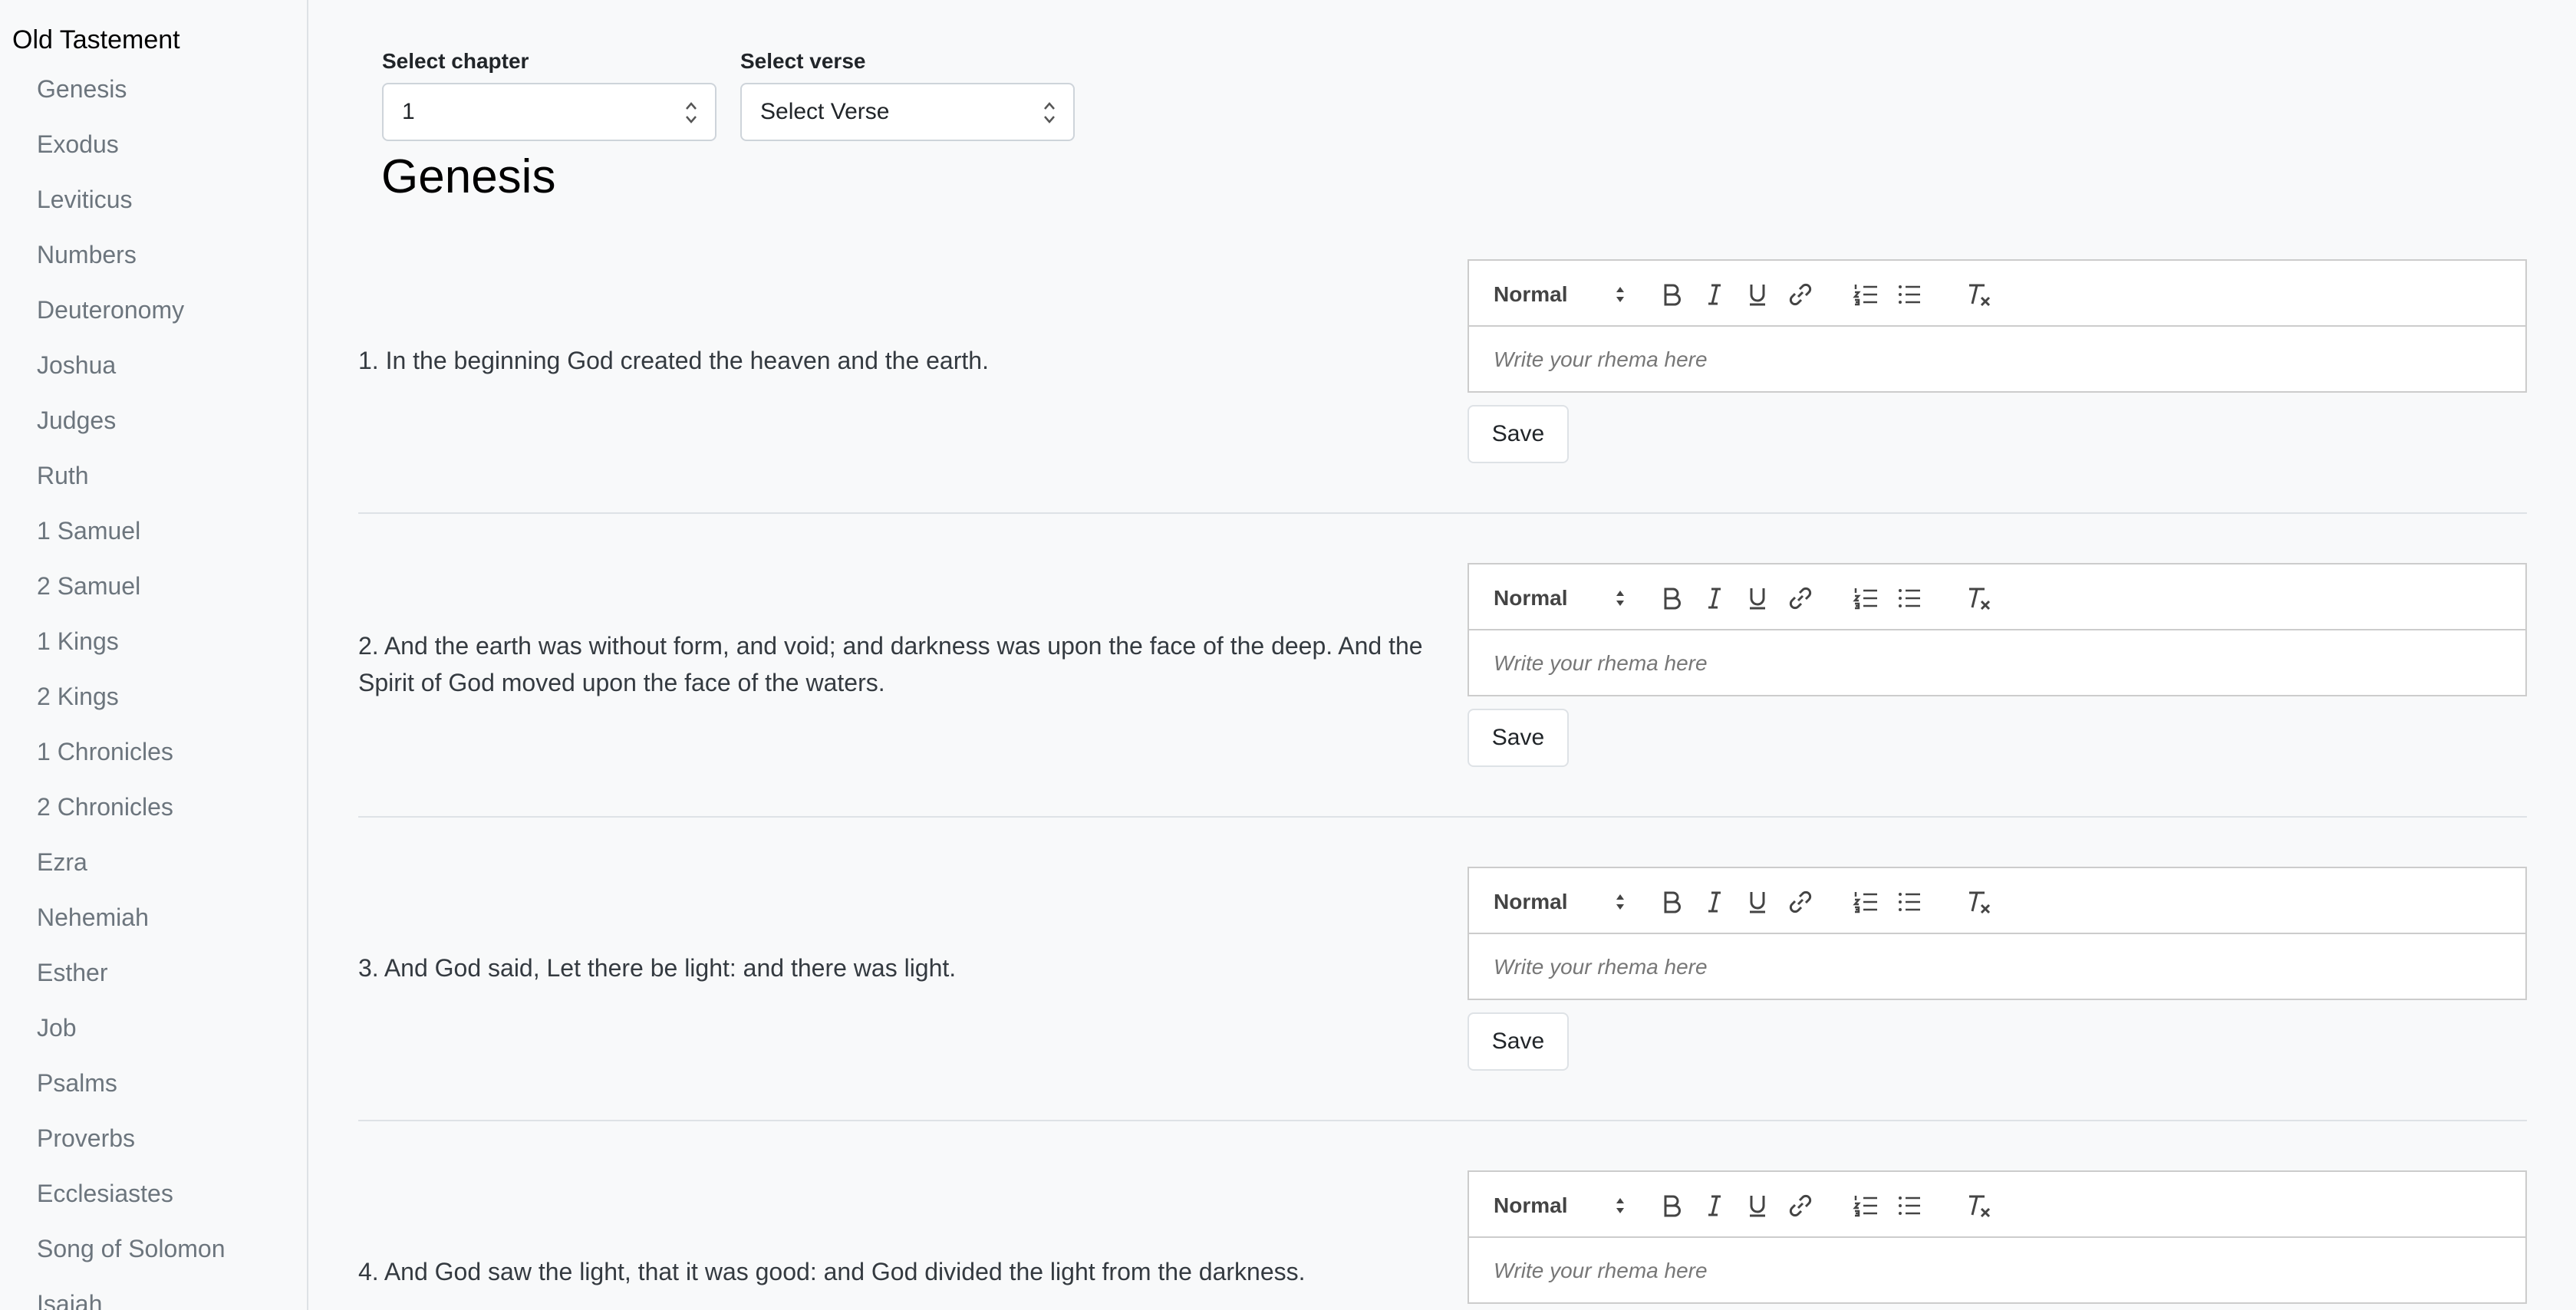  What do you see at coordinates (131, 210) in the screenshot?
I see `sidebar-item-leviticus: Leviticus` at bounding box center [131, 210].